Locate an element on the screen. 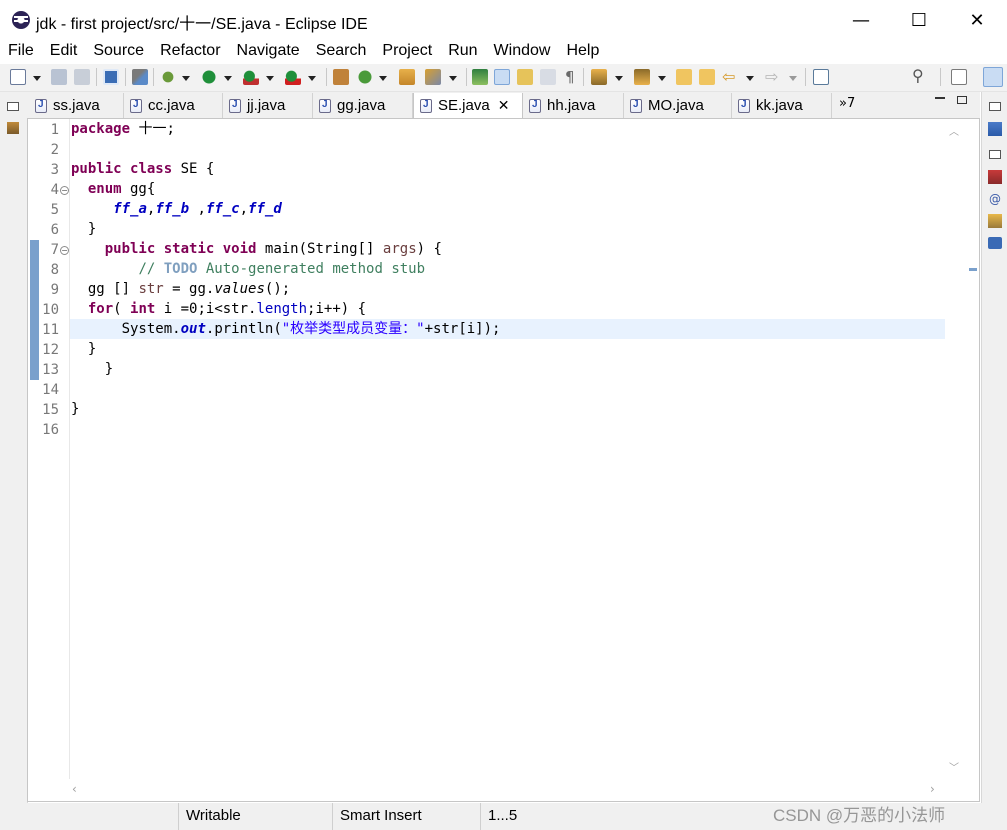  problems-icon is located at coordinates (995, 177).